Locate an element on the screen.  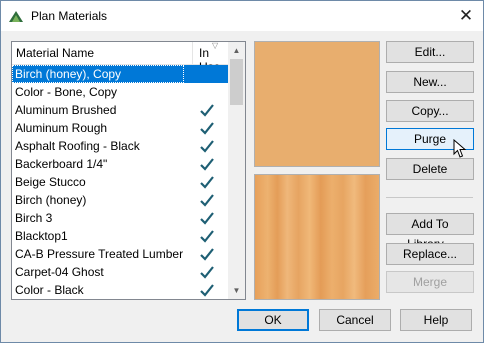
material-name: Aluminum Rough is located at coordinates (61, 128).